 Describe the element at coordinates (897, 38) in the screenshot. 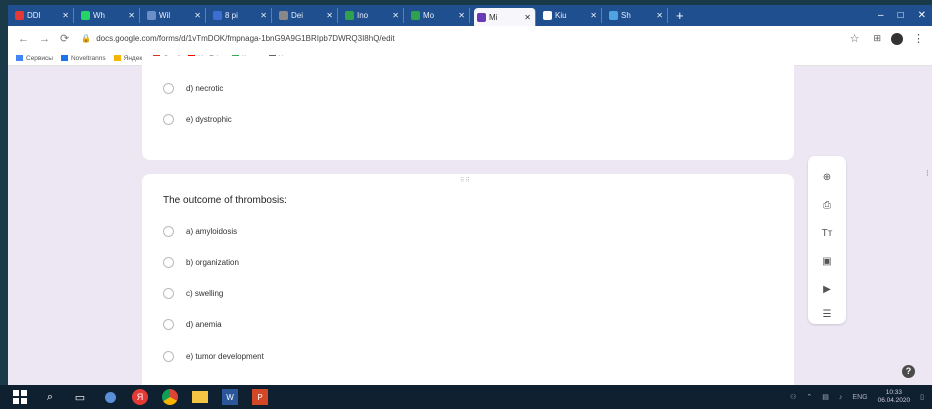

I see `avatar` at that location.